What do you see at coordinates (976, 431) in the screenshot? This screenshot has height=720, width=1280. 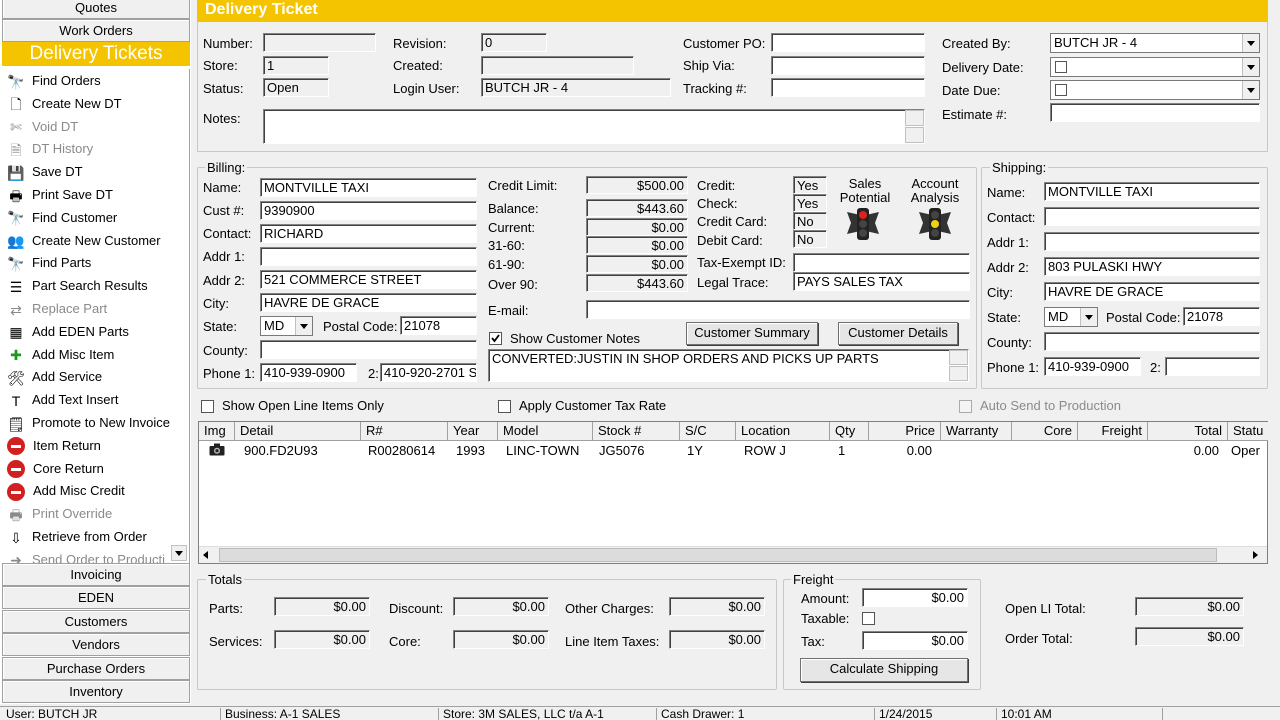 I see `col-header-warranty: Warranty` at bounding box center [976, 431].